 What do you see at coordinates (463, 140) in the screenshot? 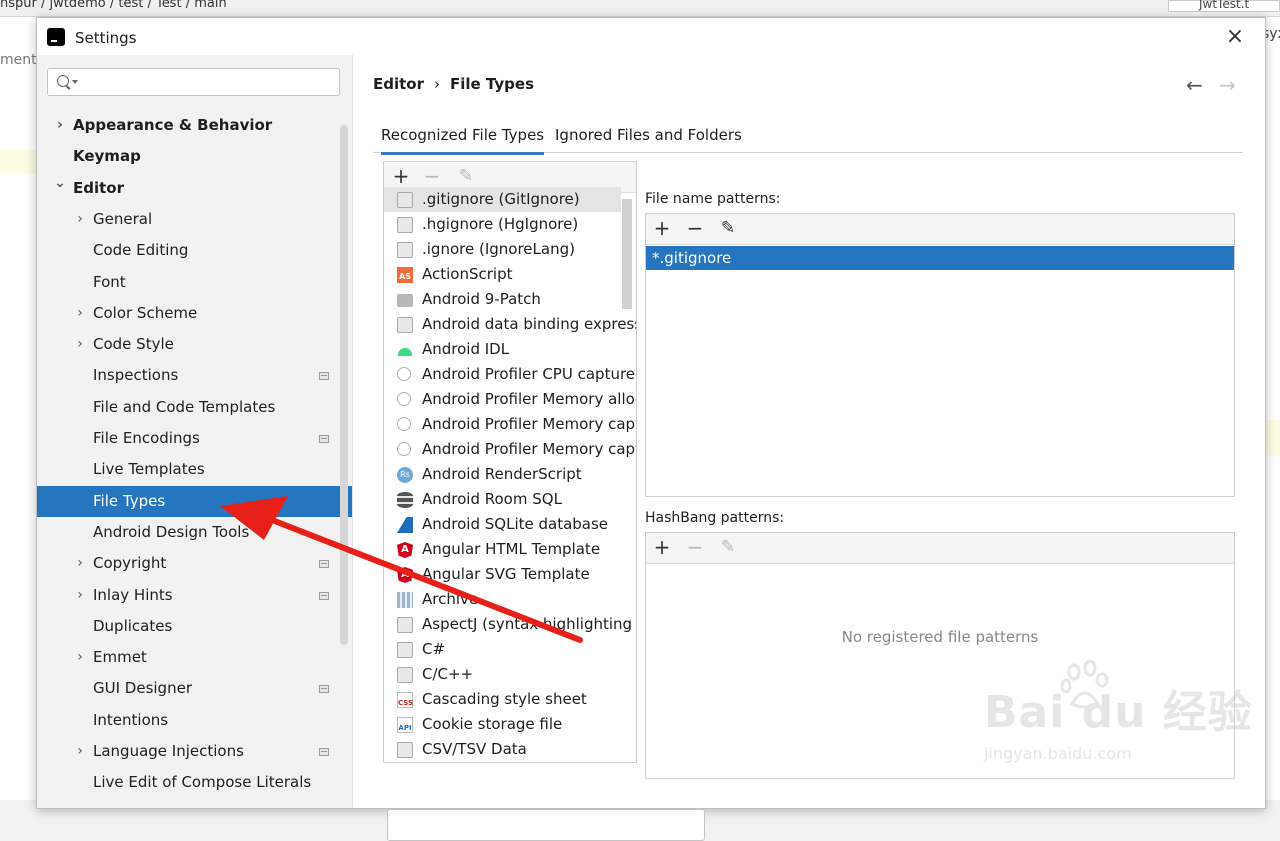
I see `tab-recognized-file-types: Recognized File Types` at bounding box center [463, 140].